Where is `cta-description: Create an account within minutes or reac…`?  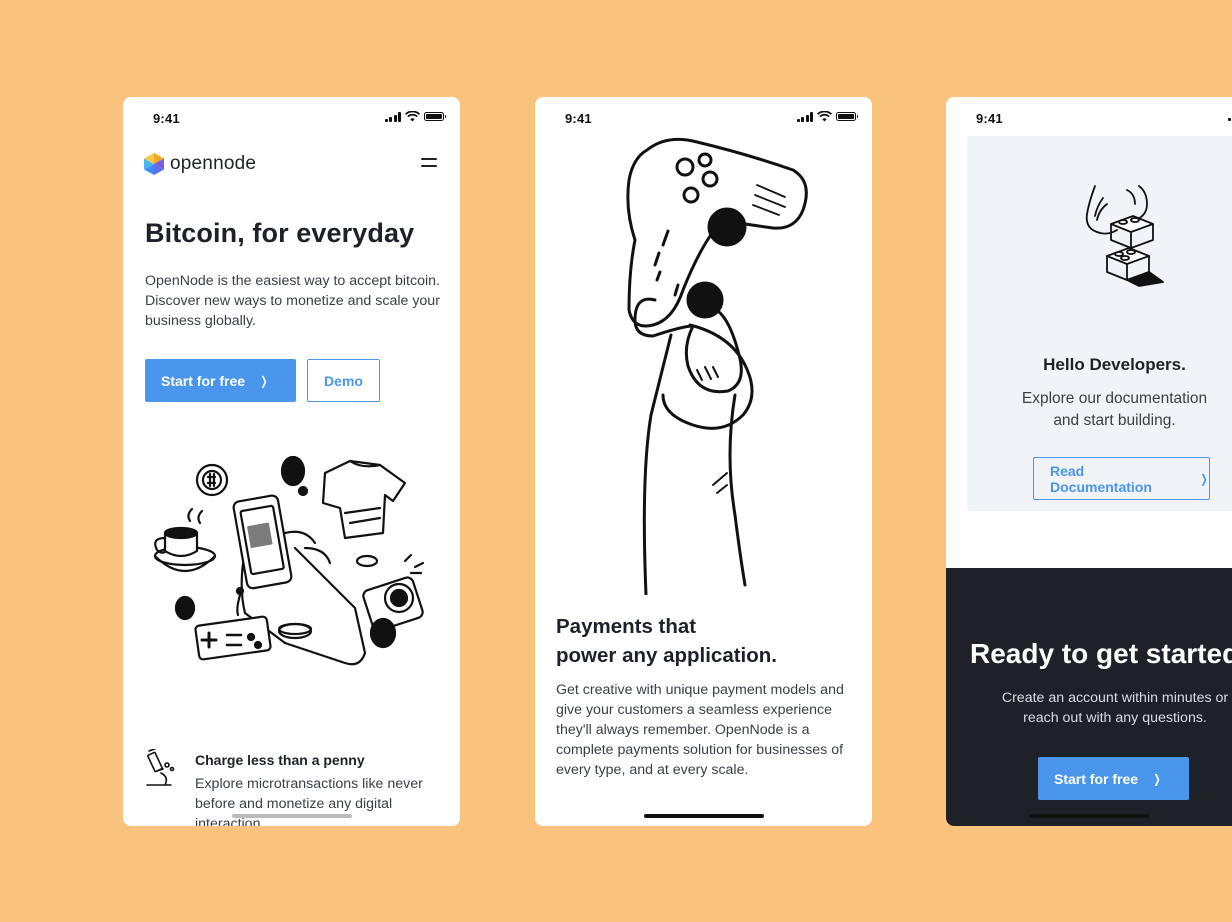
cta-description: Create an account within minutes or reac… is located at coordinates (1089, 708).